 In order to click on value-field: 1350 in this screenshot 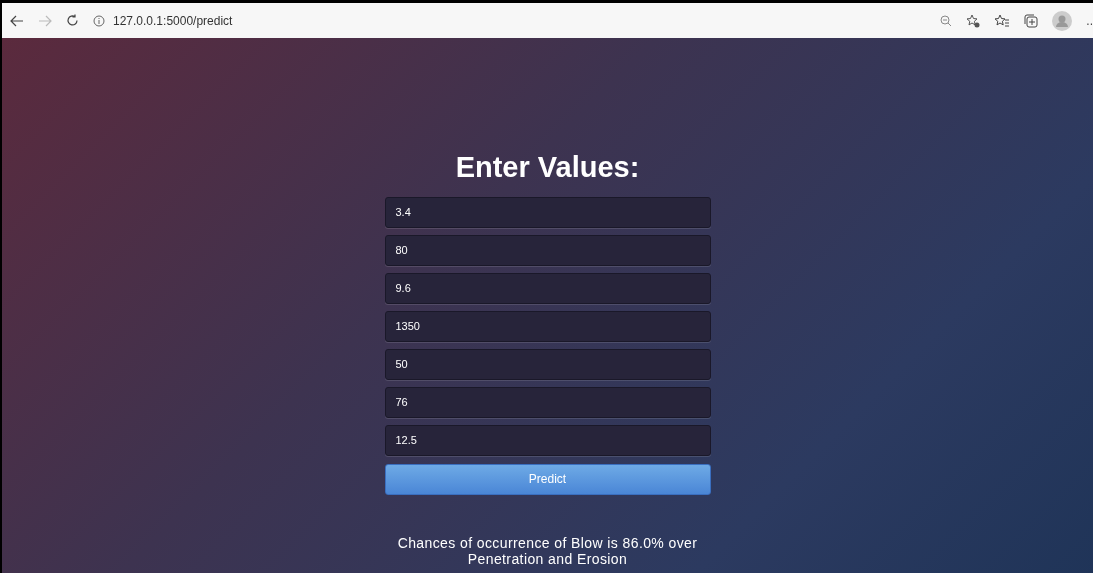, I will do `click(547, 326)`.